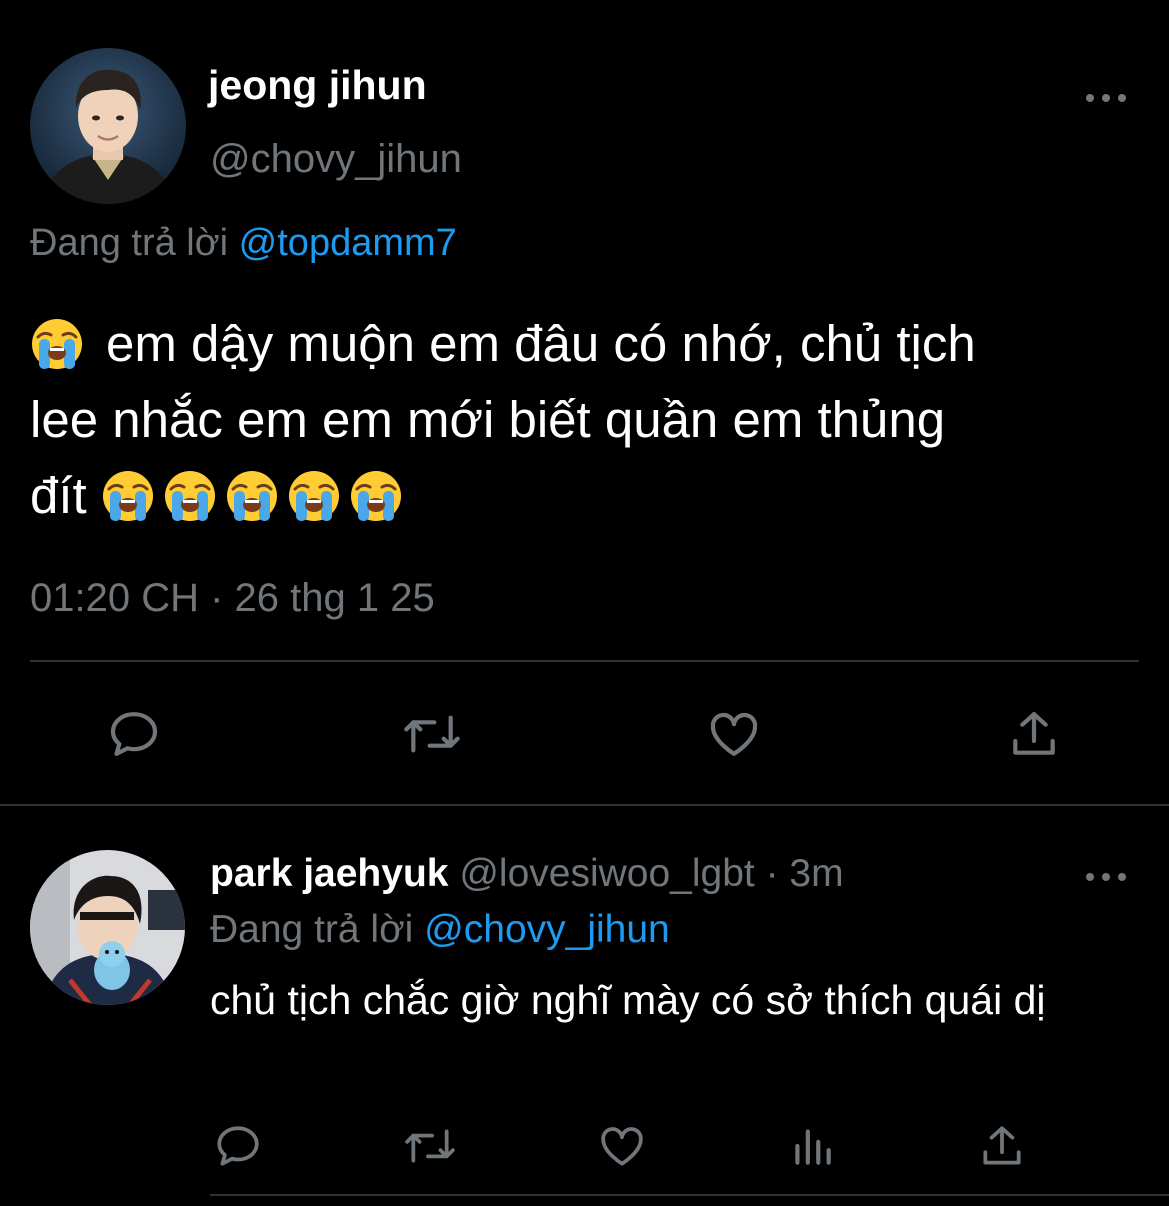 This screenshot has width=1169, height=1206. I want to click on section-divider, so click(584, 805).